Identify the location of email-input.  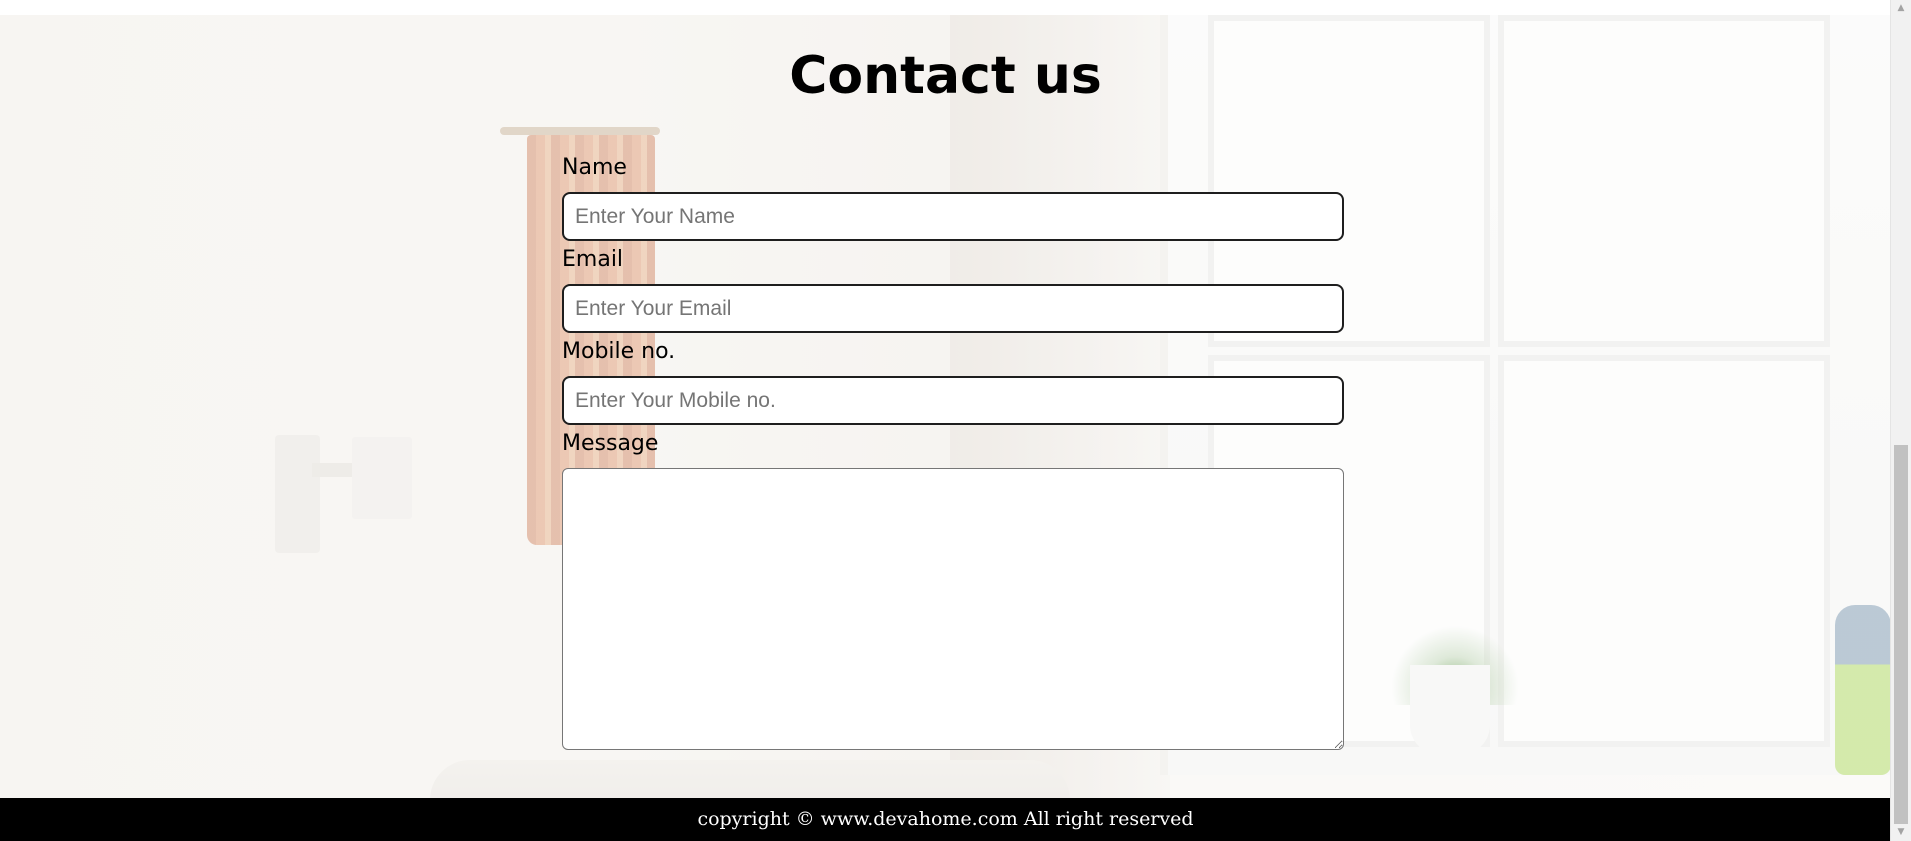
(953, 308).